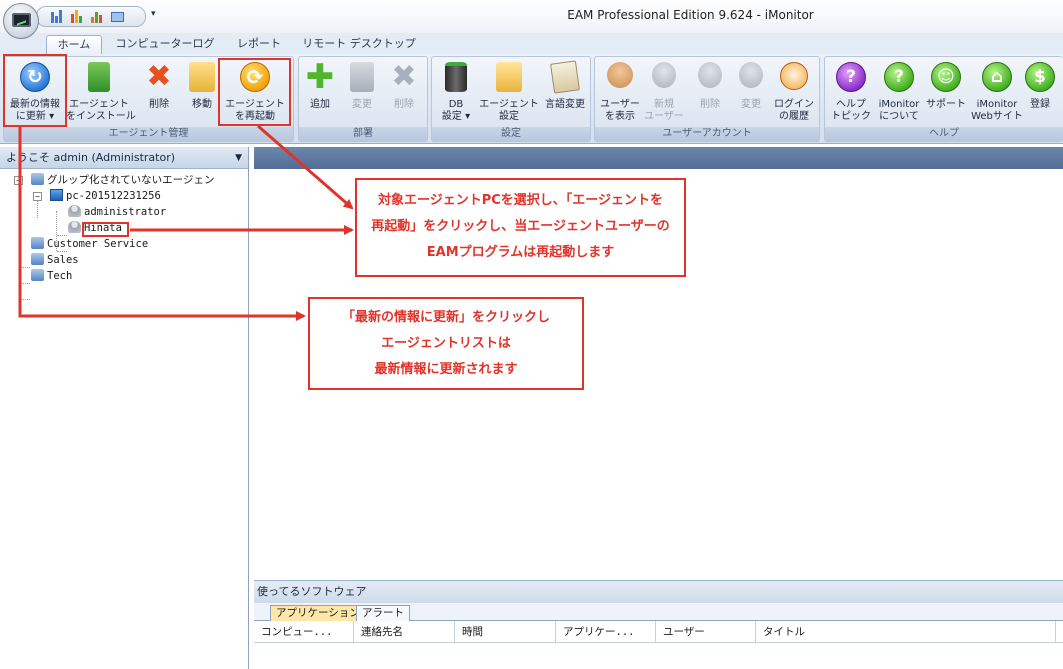  What do you see at coordinates (658, 612) in the screenshot?
I see `software-tabs: アプリケーション アラート` at bounding box center [658, 612].